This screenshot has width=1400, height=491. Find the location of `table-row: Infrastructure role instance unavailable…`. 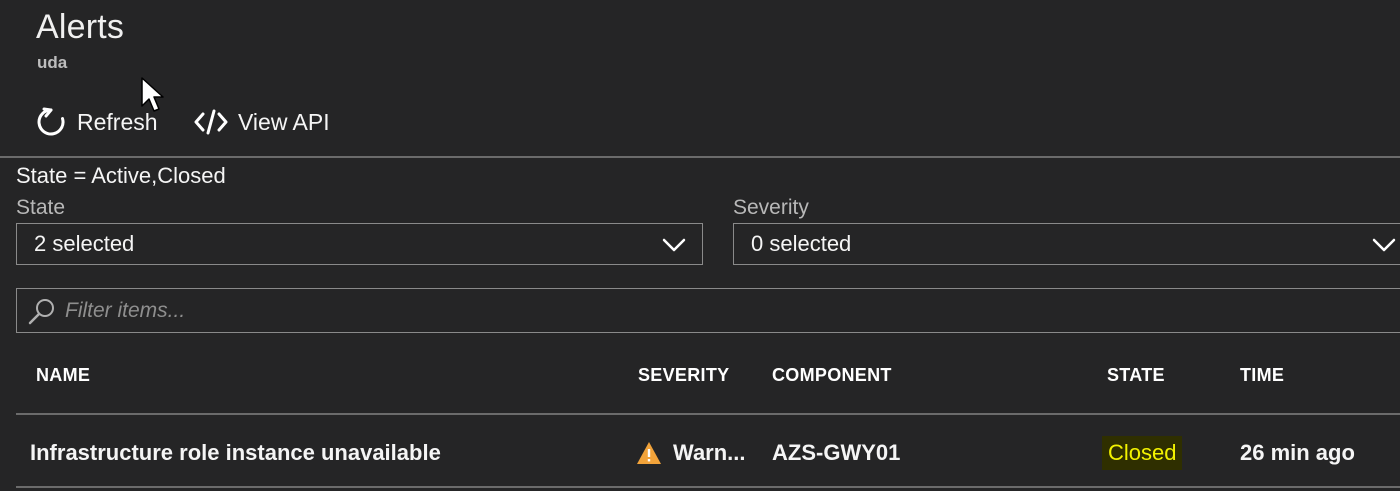

table-row: Infrastructure role instance unavailable… is located at coordinates (708, 450).